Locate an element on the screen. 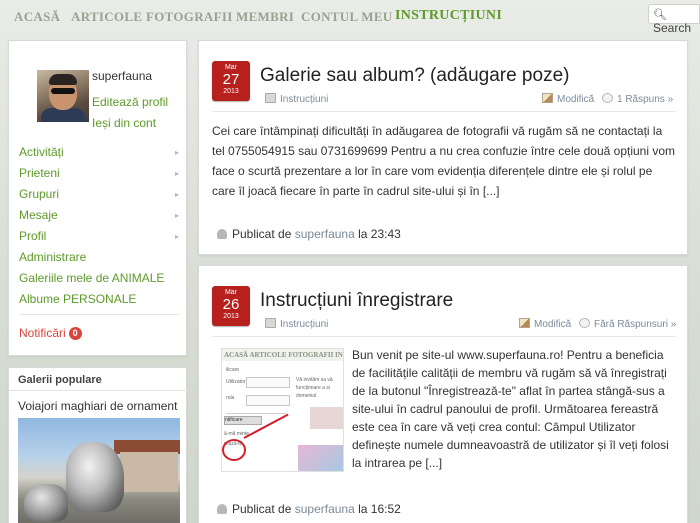  post-title: Instrucțiuni înregistrare is located at coordinates (356, 301).